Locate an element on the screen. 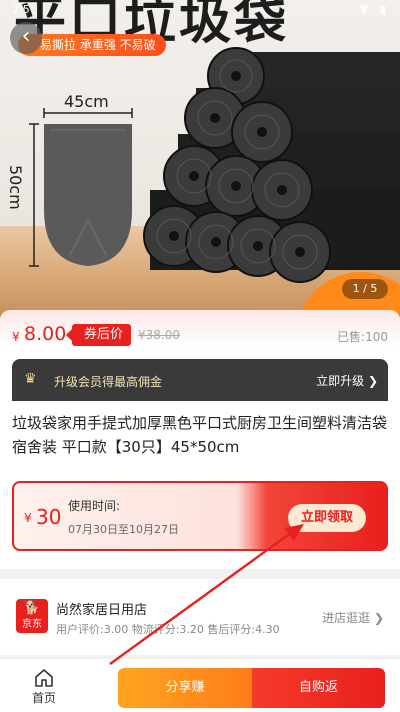 The image size is (400, 712). coupon-time-label: 使用时间: is located at coordinates (94, 506).